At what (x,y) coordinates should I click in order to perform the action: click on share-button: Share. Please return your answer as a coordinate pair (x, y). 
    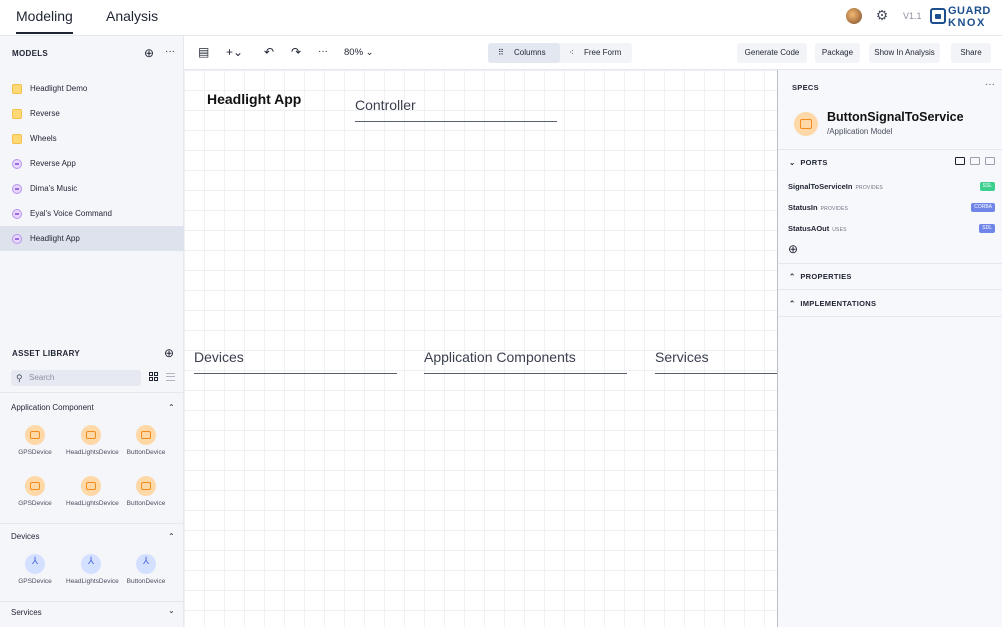
    Looking at the image, I should click on (971, 53).